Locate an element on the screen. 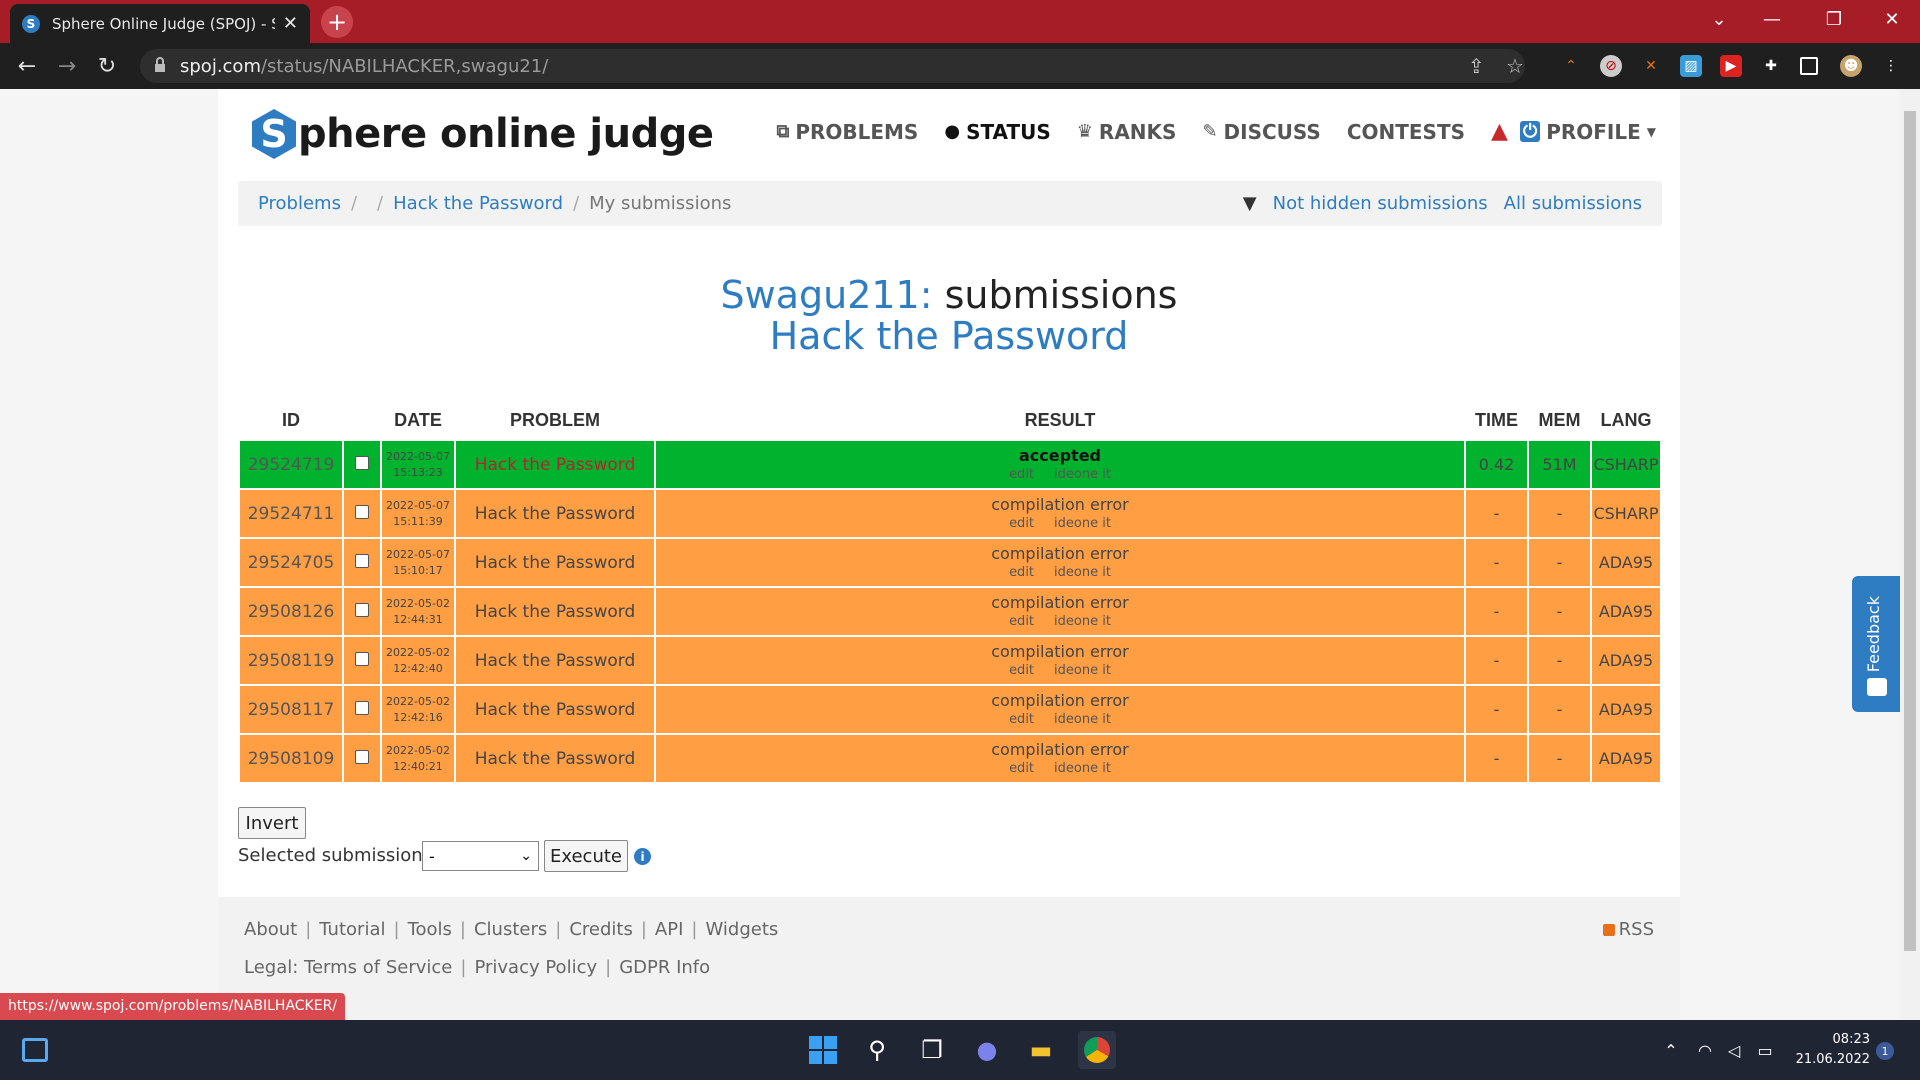  task-view-icon: ❐ is located at coordinates (932, 1050).